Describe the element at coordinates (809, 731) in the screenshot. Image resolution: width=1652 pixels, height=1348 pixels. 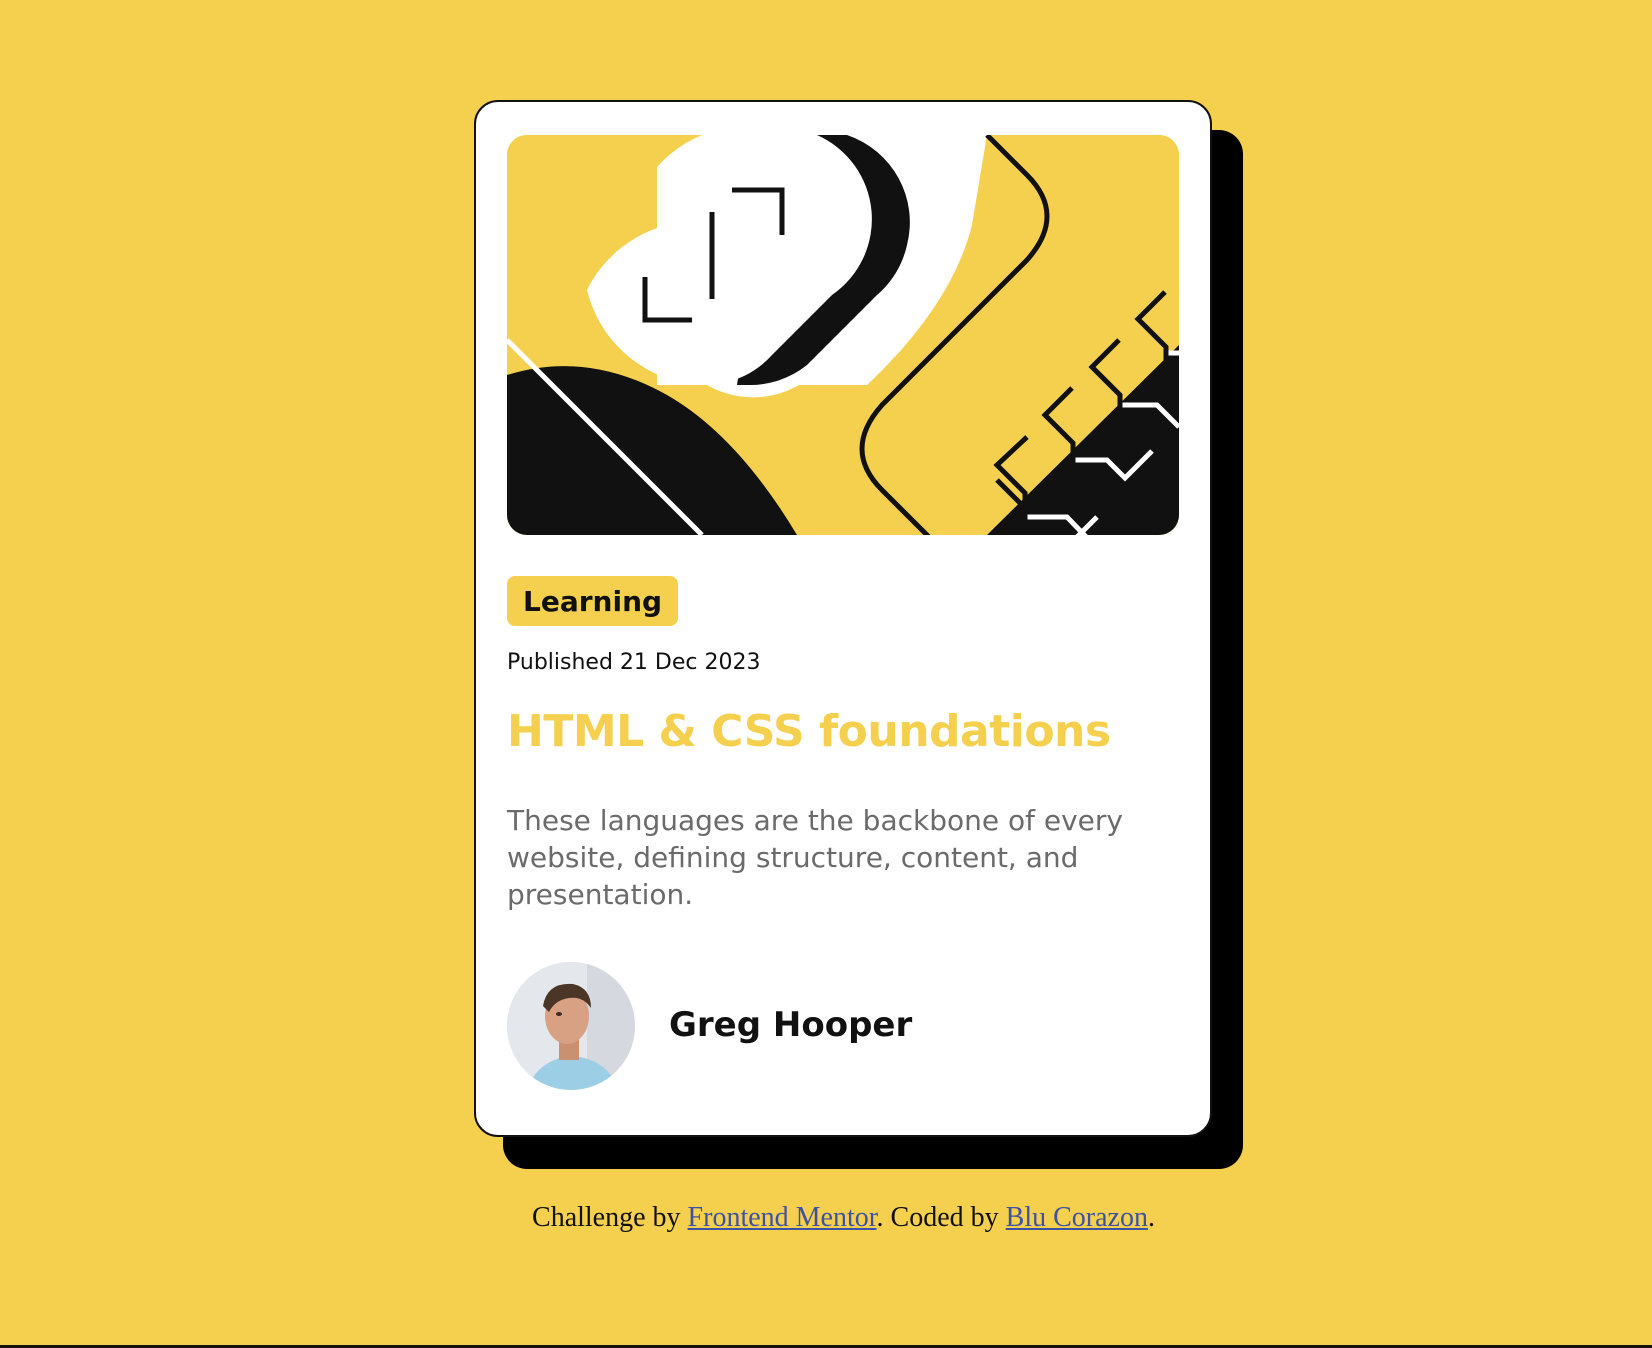
I see `card-title: HTML & CSS foundations` at that location.